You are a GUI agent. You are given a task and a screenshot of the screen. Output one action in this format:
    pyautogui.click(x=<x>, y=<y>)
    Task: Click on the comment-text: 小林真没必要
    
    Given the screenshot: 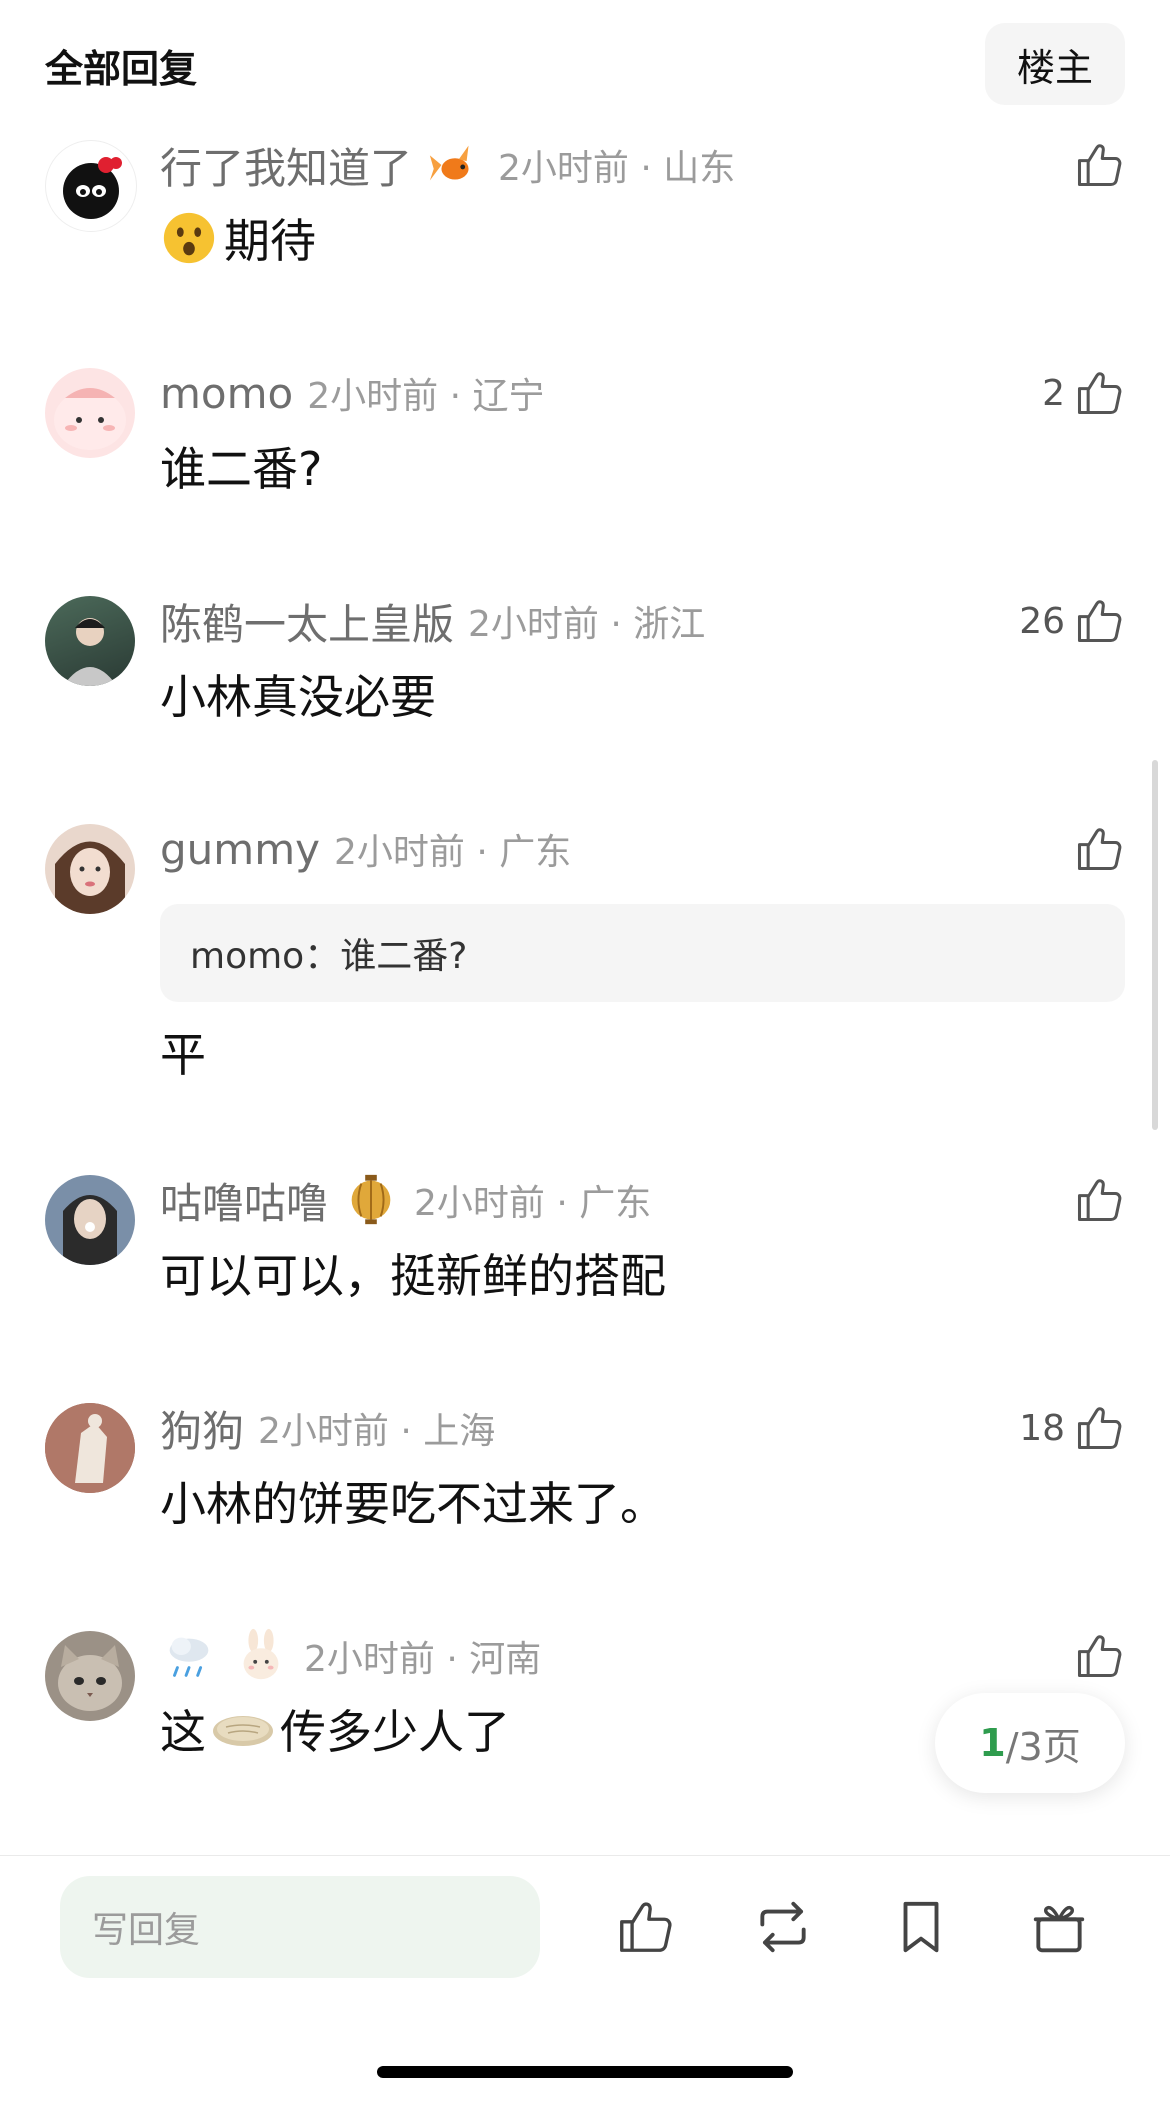 What is the action you would take?
    pyautogui.click(x=298, y=697)
    